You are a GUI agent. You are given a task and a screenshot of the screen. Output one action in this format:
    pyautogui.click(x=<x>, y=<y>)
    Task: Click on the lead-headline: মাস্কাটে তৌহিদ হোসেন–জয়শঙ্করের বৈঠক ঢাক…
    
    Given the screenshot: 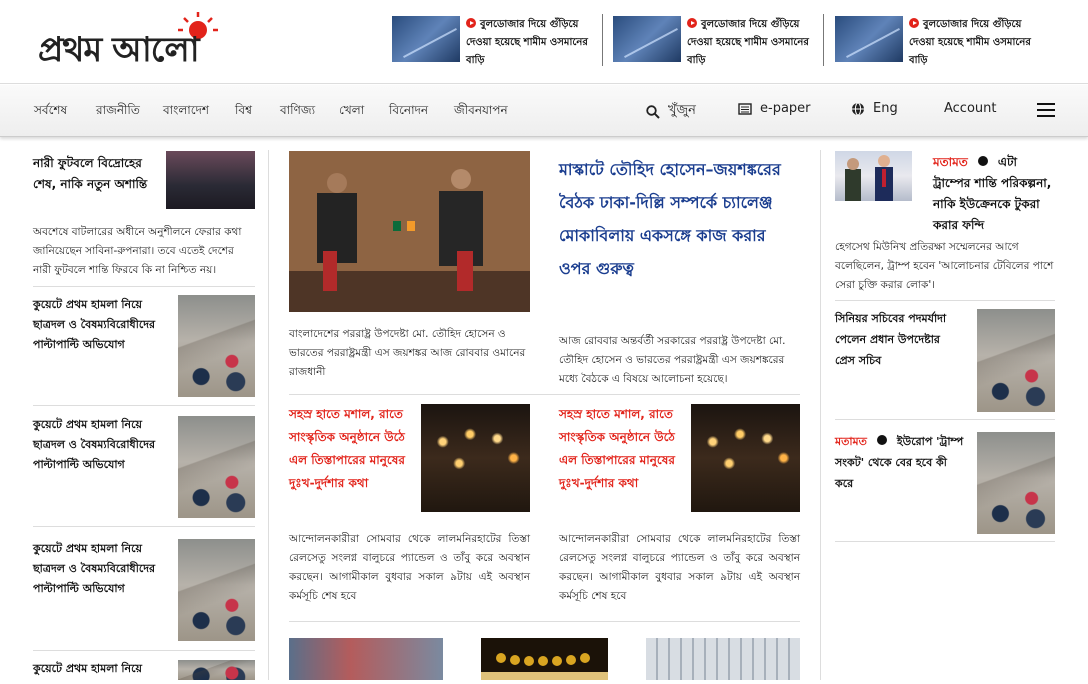 What is the action you would take?
    pyautogui.click(x=679, y=219)
    